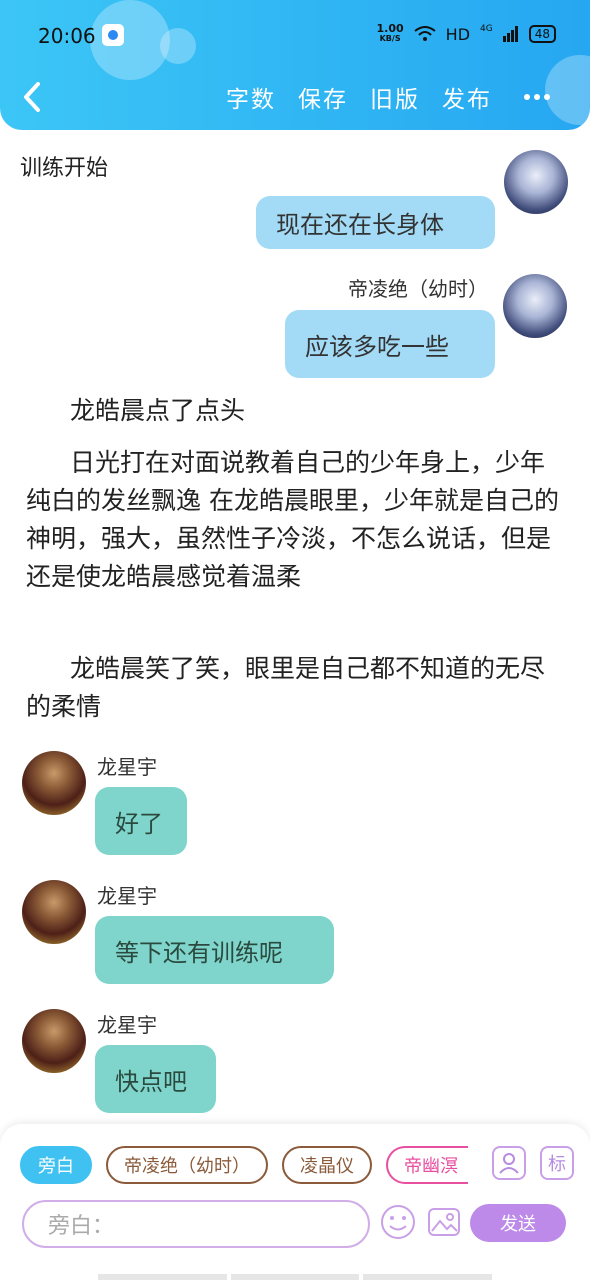 Image resolution: width=590 pixels, height=1280 pixels. I want to click on home-indicator, so click(295, 1277).